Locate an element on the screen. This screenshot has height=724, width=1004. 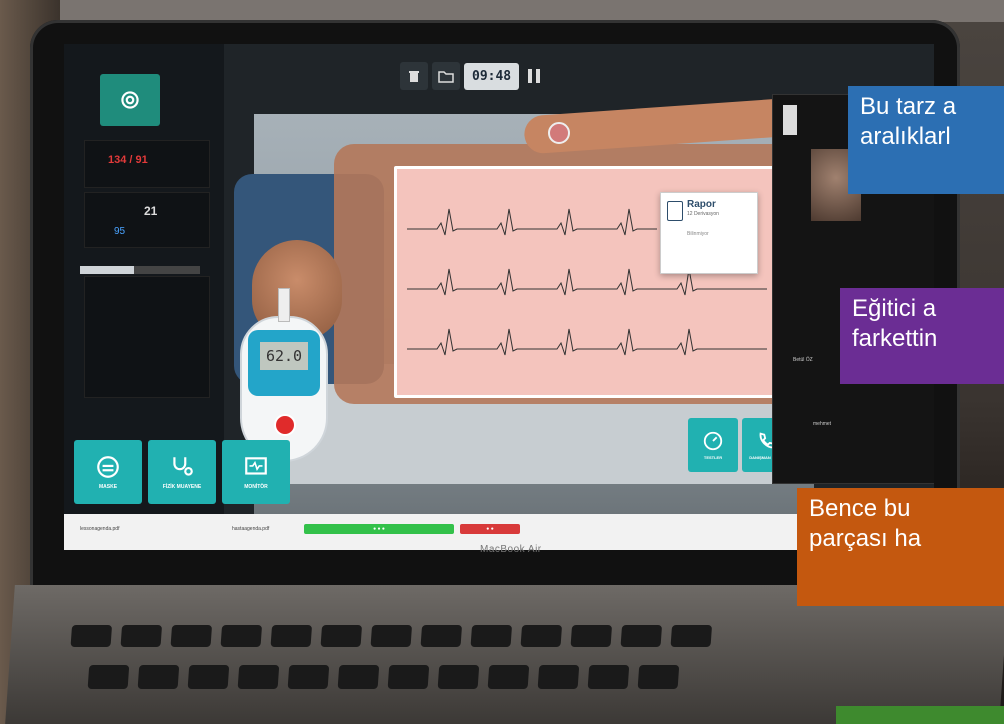
monitor-label: MONİTÖR is located at coordinates (256, 487).